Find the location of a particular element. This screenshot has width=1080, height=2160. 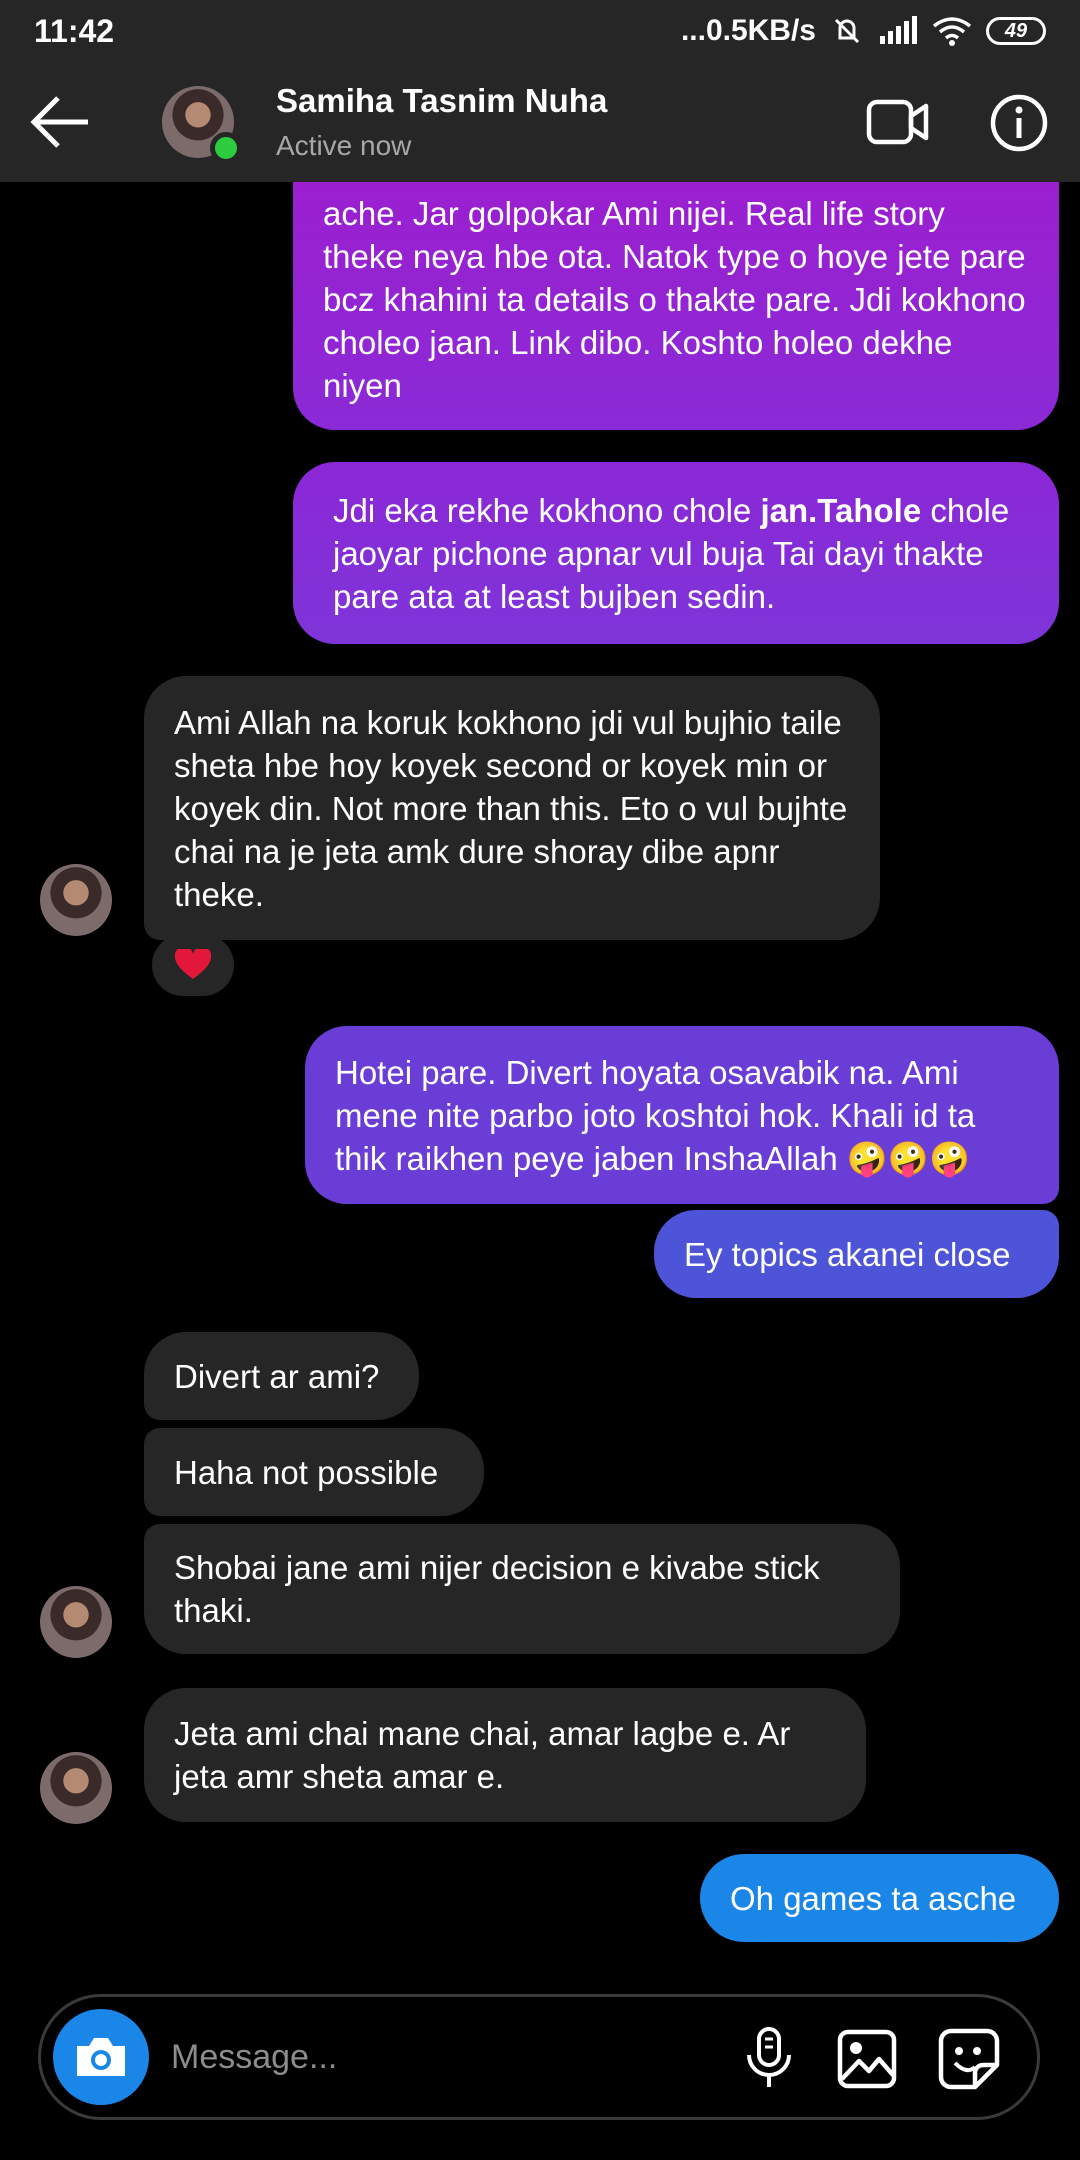

reaction-badge is located at coordinates (193, 965).